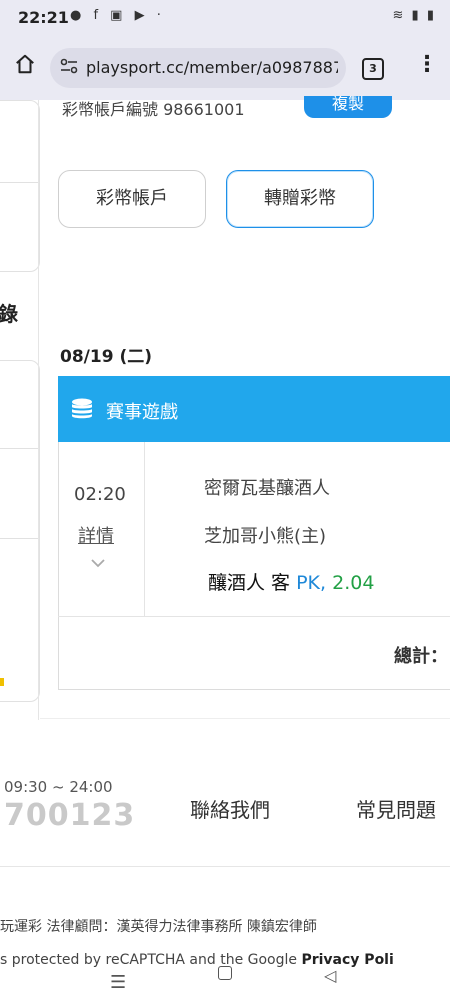  Describe the element at coordinates (82, 409) in the screenshot. I see `database-icon` at that location.